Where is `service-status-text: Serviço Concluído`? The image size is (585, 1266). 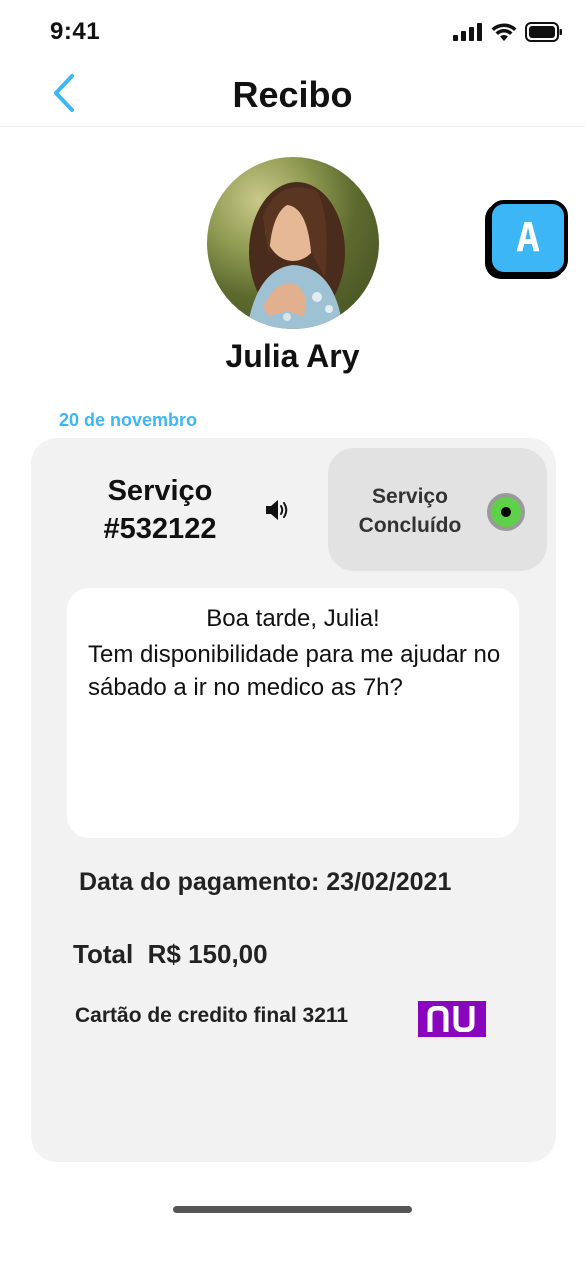
service-status-text: Serviço Concluído is located at coordinates (410, 511).